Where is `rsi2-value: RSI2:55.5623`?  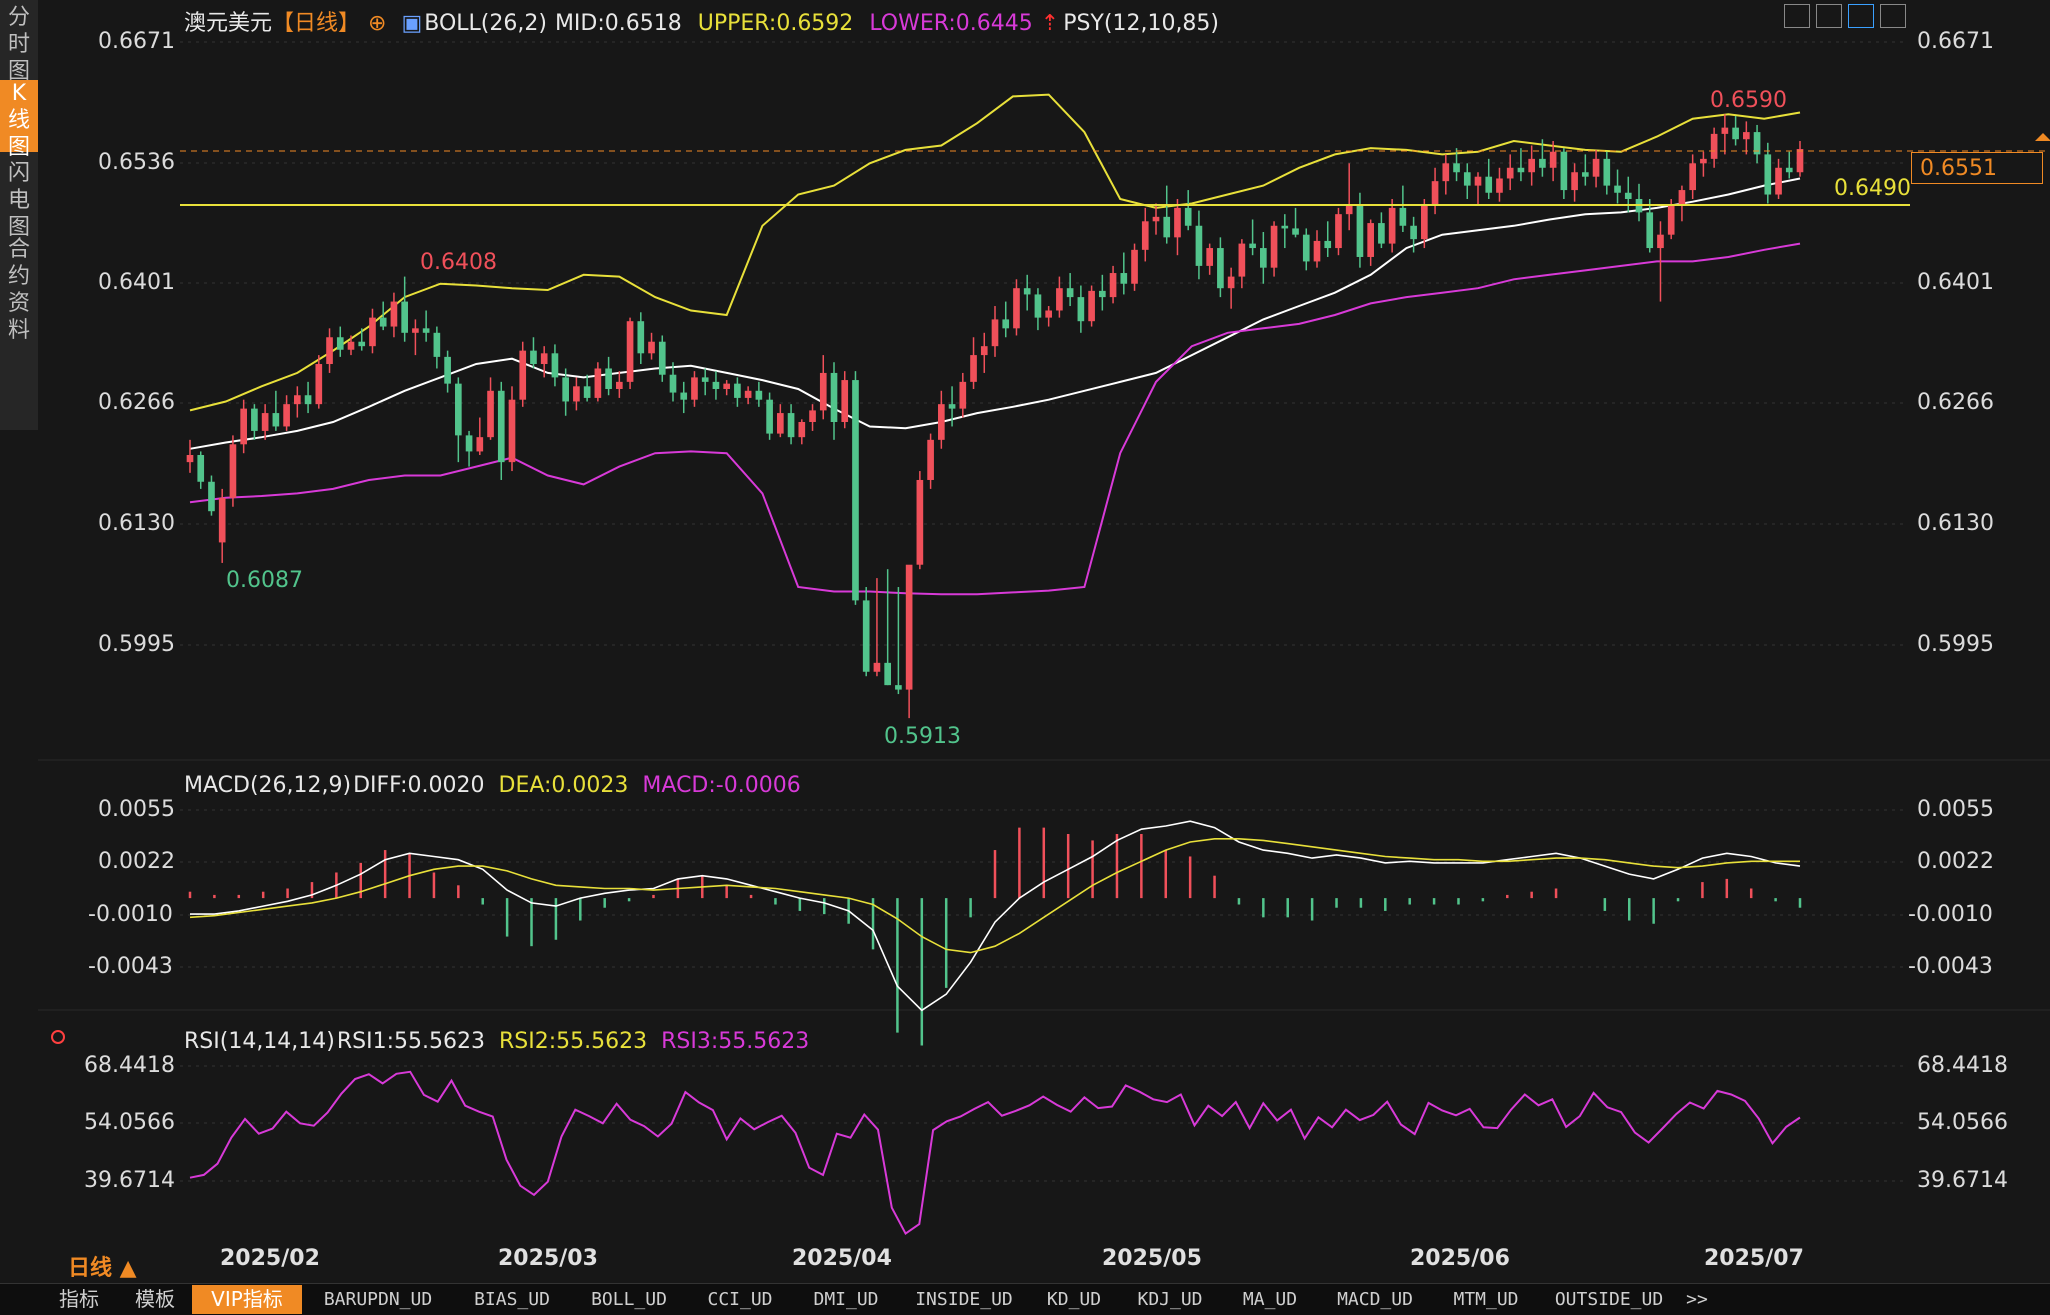
rsi2-value: RSI2:55.5623 is located at coordinates (573, 1041).